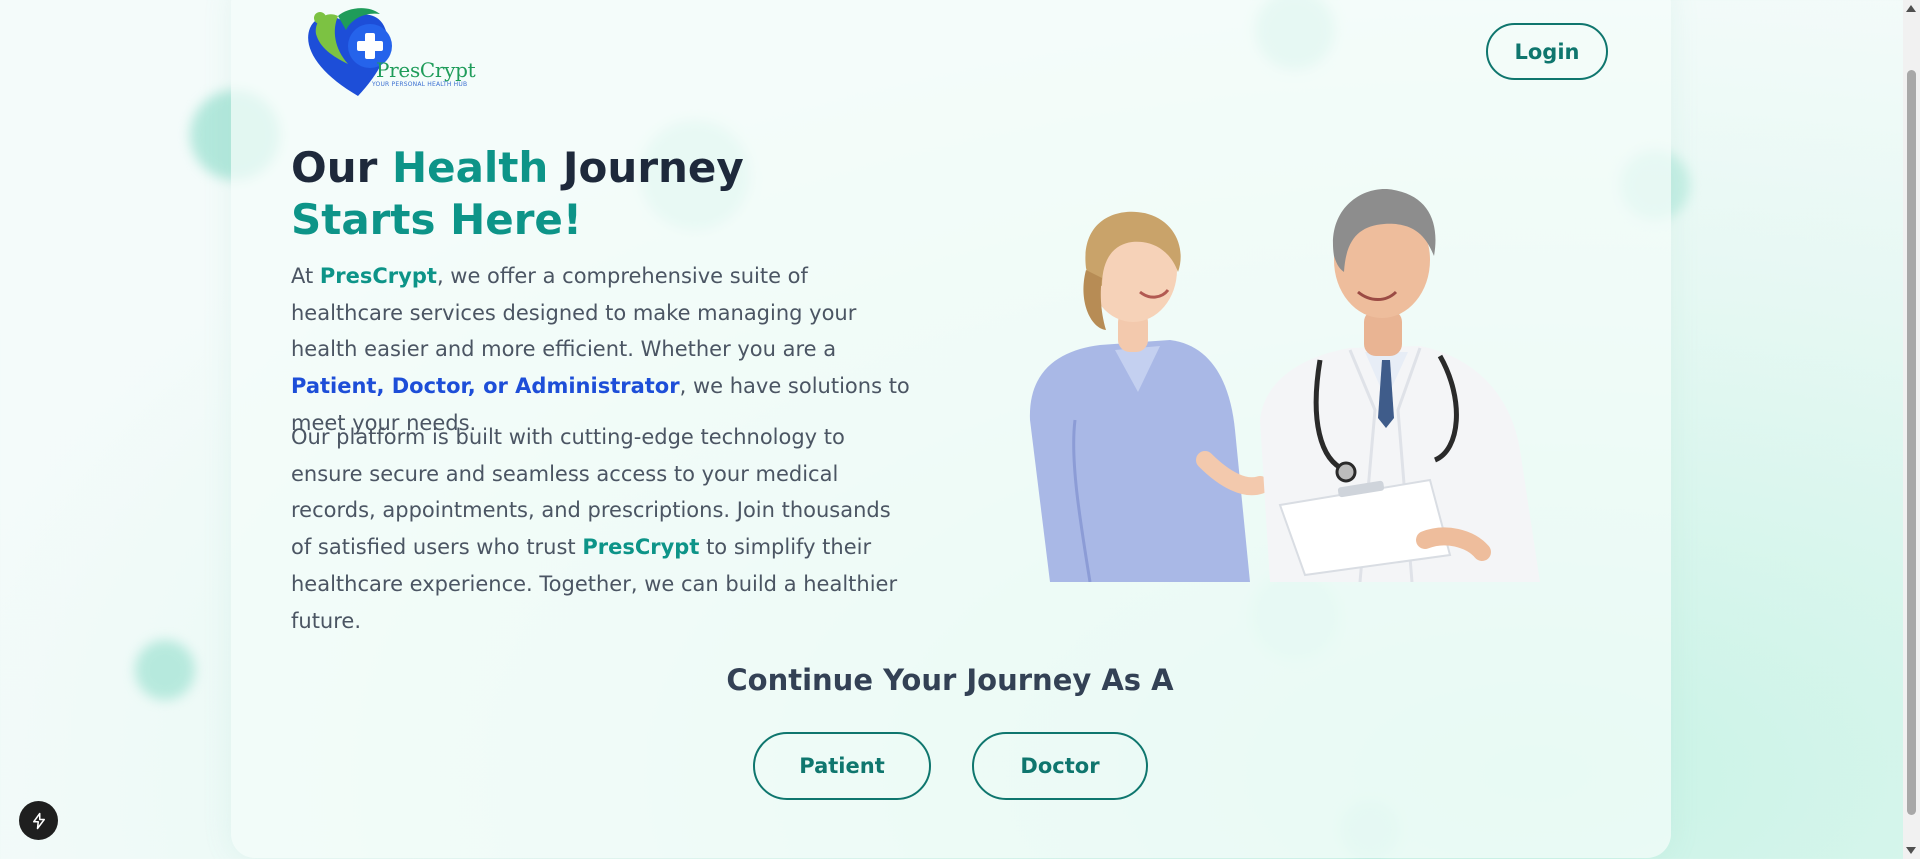 This screenshot has width=1920, height=859. I want to click on scroll-down-icon, so click(1911, 850).